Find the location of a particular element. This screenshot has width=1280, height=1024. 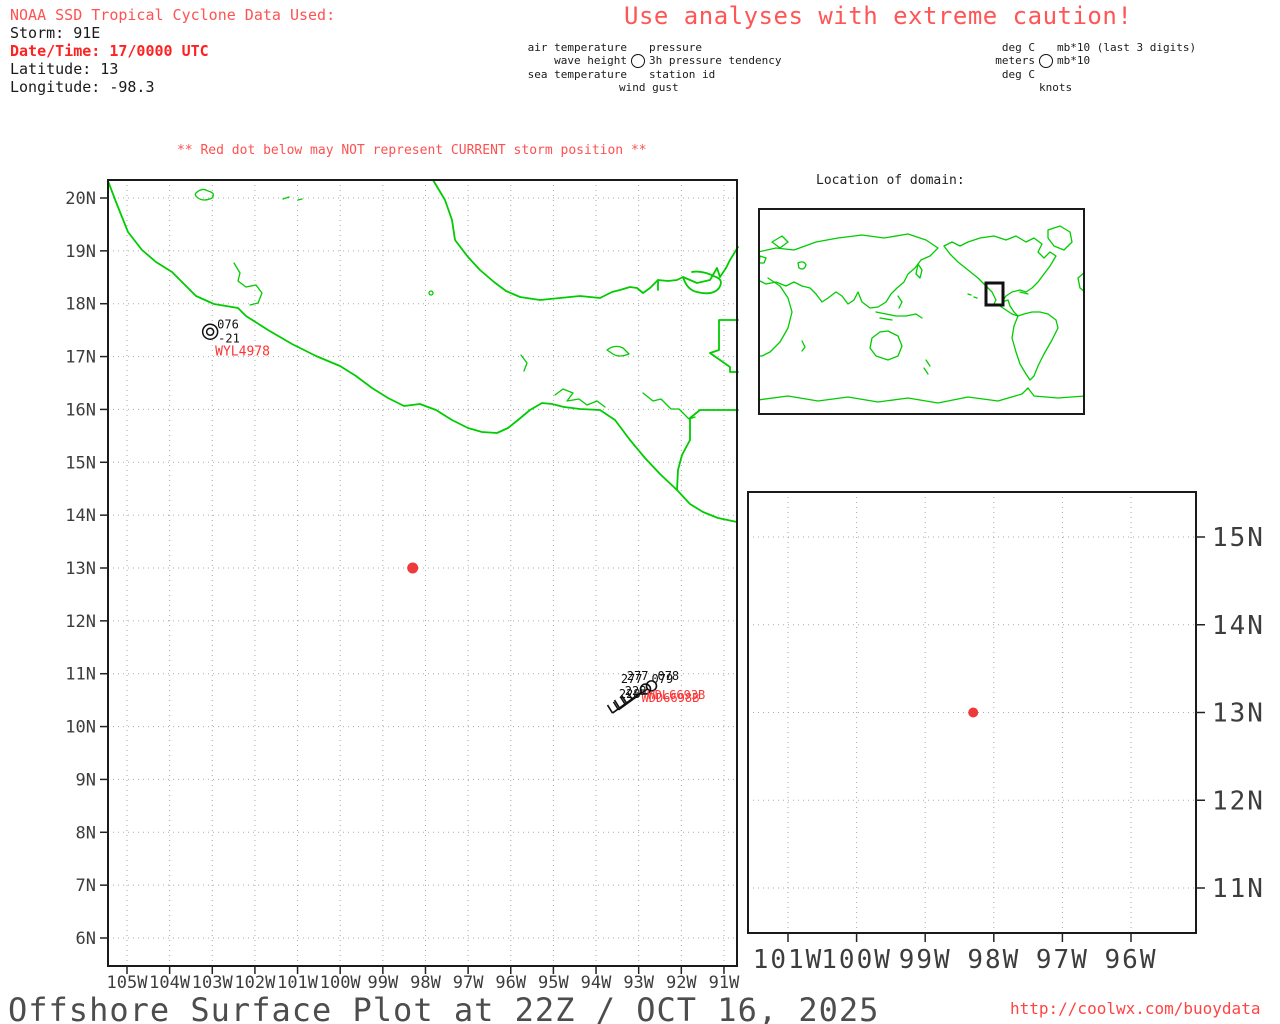

lon-tick-label: 104W is located at coordinates (170, 983).